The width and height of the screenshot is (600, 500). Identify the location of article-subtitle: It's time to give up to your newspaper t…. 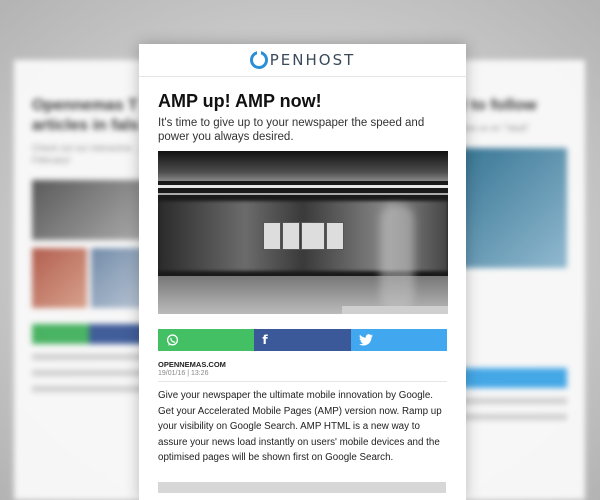
(291, 130).